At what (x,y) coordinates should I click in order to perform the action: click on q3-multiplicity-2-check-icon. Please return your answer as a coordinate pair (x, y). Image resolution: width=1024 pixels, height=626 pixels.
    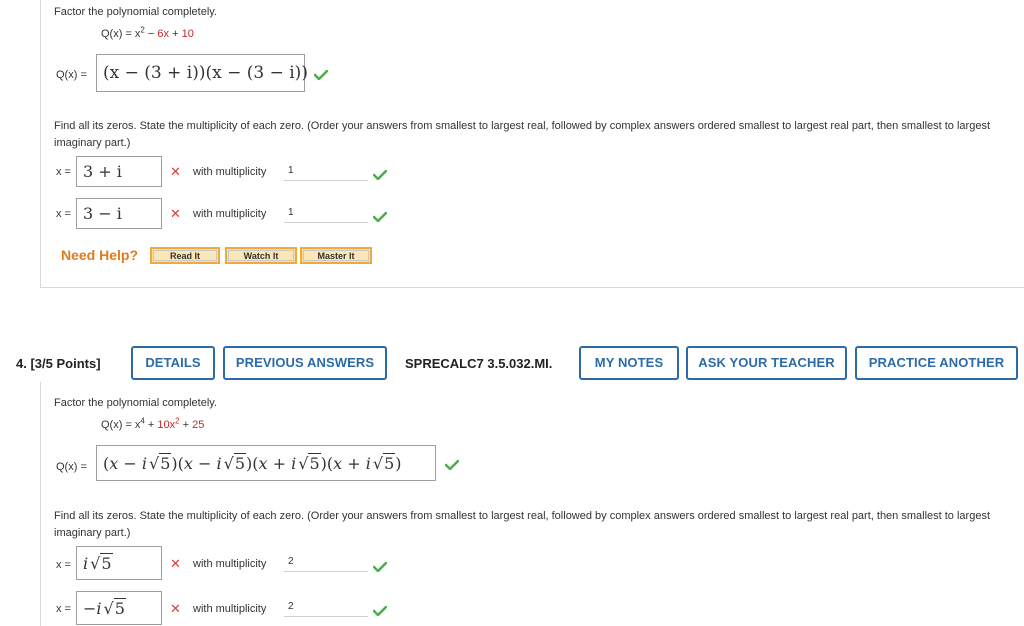
    Looking at the image, I should click on (380, 217).